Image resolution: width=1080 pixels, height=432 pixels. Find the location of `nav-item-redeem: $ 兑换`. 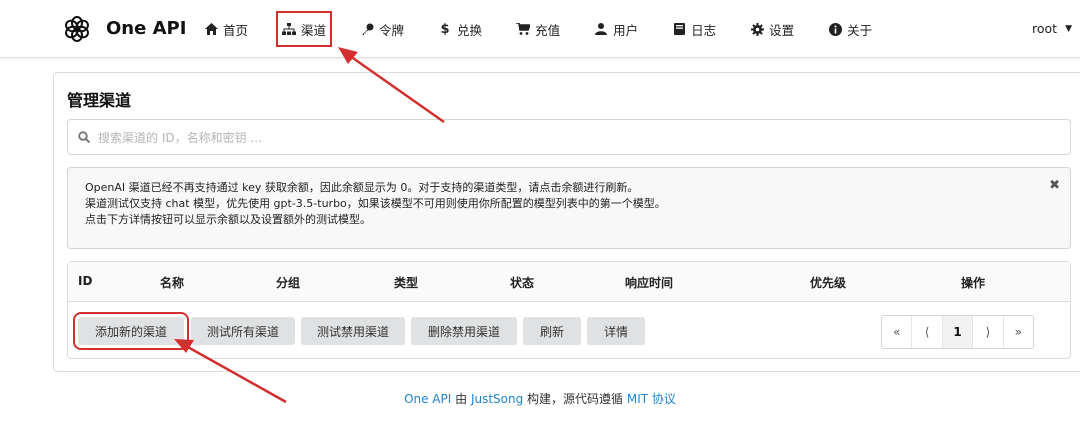

nav-item-redeem: $ 兑换 is located at coordinates (460, 29).